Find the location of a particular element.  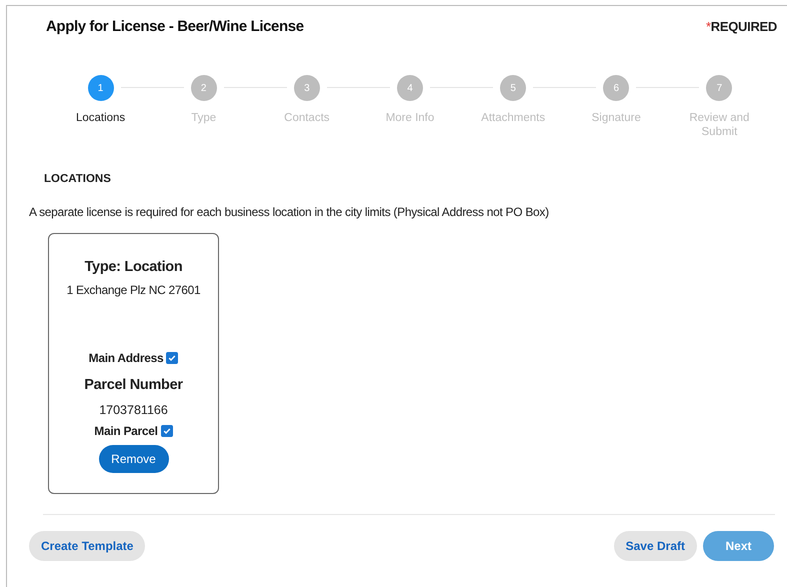

step-label: Type is located at coordinates (204, 118).